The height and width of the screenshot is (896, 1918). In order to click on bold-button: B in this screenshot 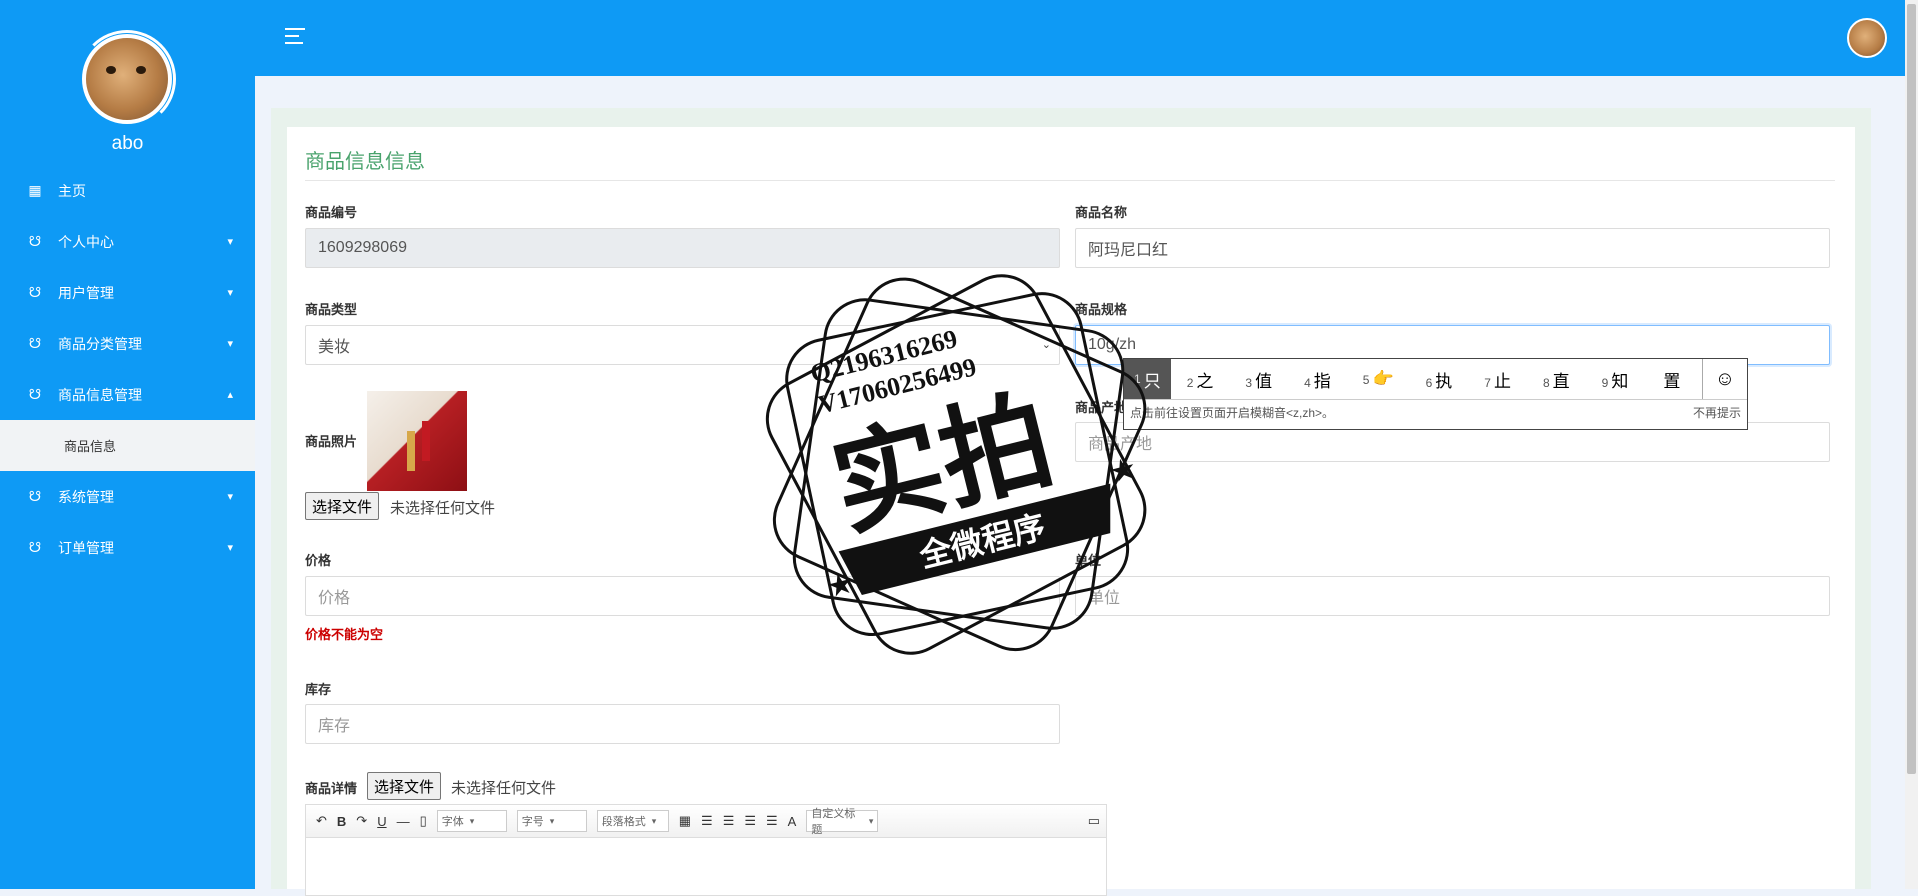, I will do `click(341, 821)`.